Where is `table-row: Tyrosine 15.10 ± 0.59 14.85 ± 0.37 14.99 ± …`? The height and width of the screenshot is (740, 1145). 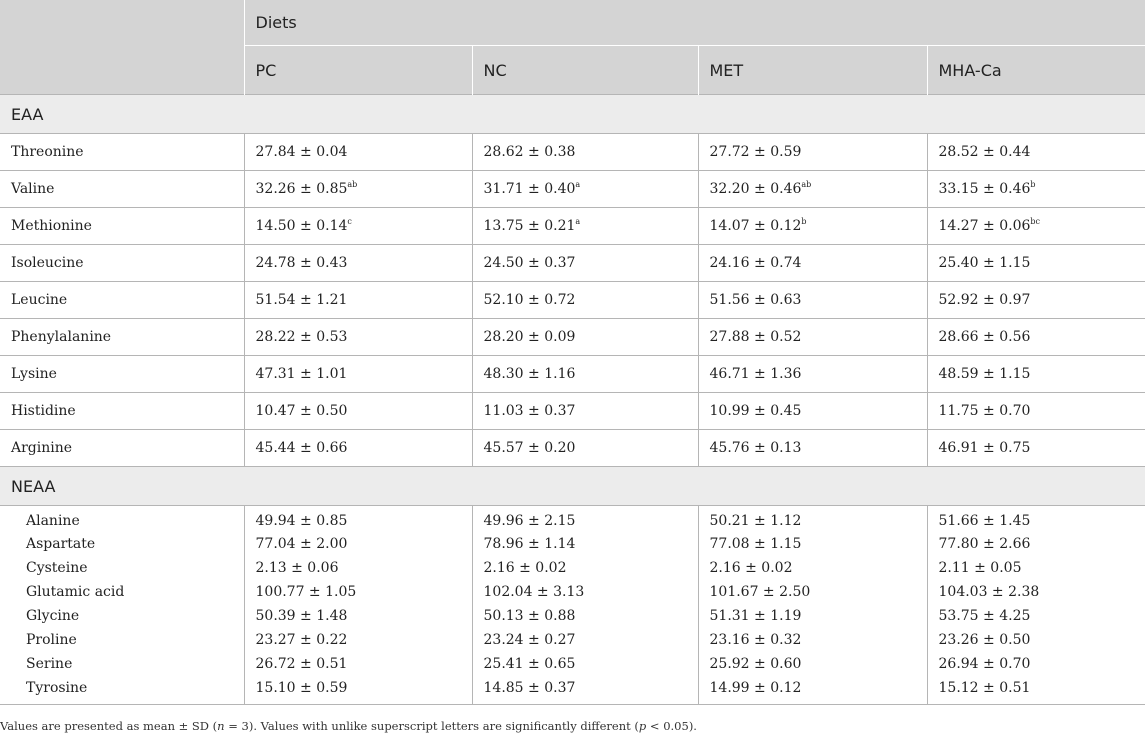 table-row: Tyrosine 15.10 ± 0.59 14.85 ± 0.37 14.99 ± … is located at coordinates (572, 690).